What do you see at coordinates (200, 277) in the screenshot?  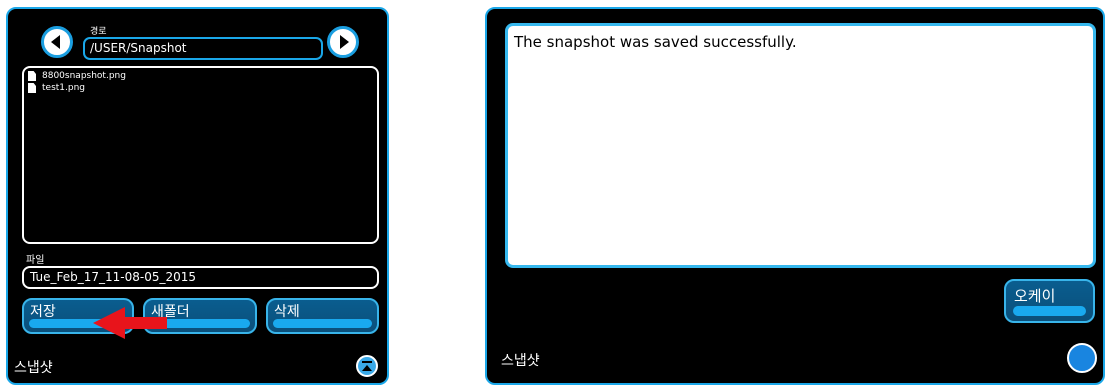 I see `filename-input: Tue_Feb_17_11-08-05_2015` at bounding box center [200, 277].